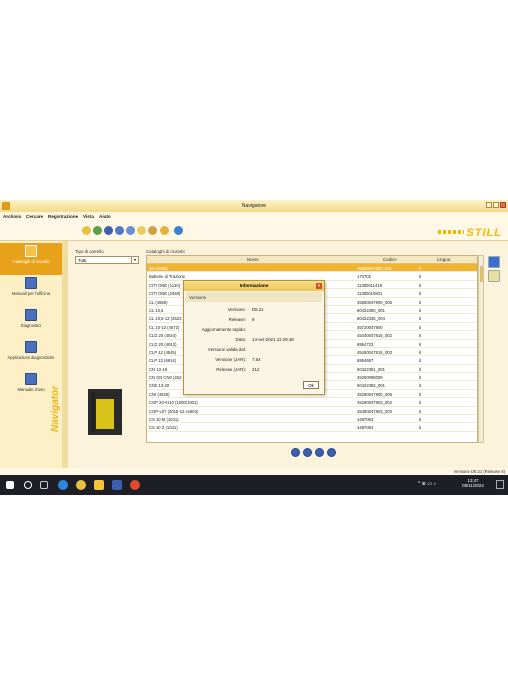  Describe the element at coordinates (364, 277) in the screenshot. I see `cell-code: 170702` at that location.